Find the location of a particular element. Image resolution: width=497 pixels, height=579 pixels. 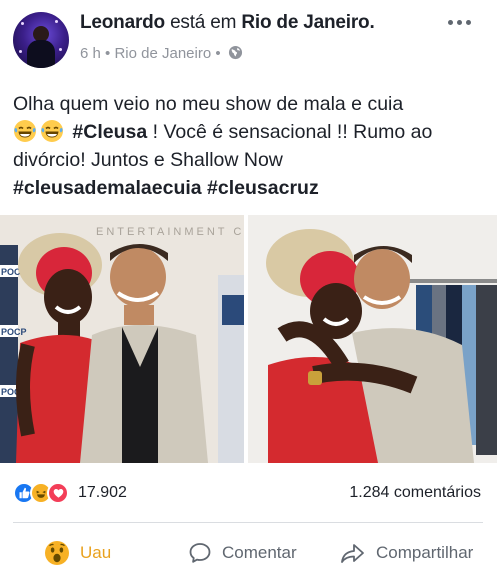

more-horizontal-icon is located at coordinates (450, 22).